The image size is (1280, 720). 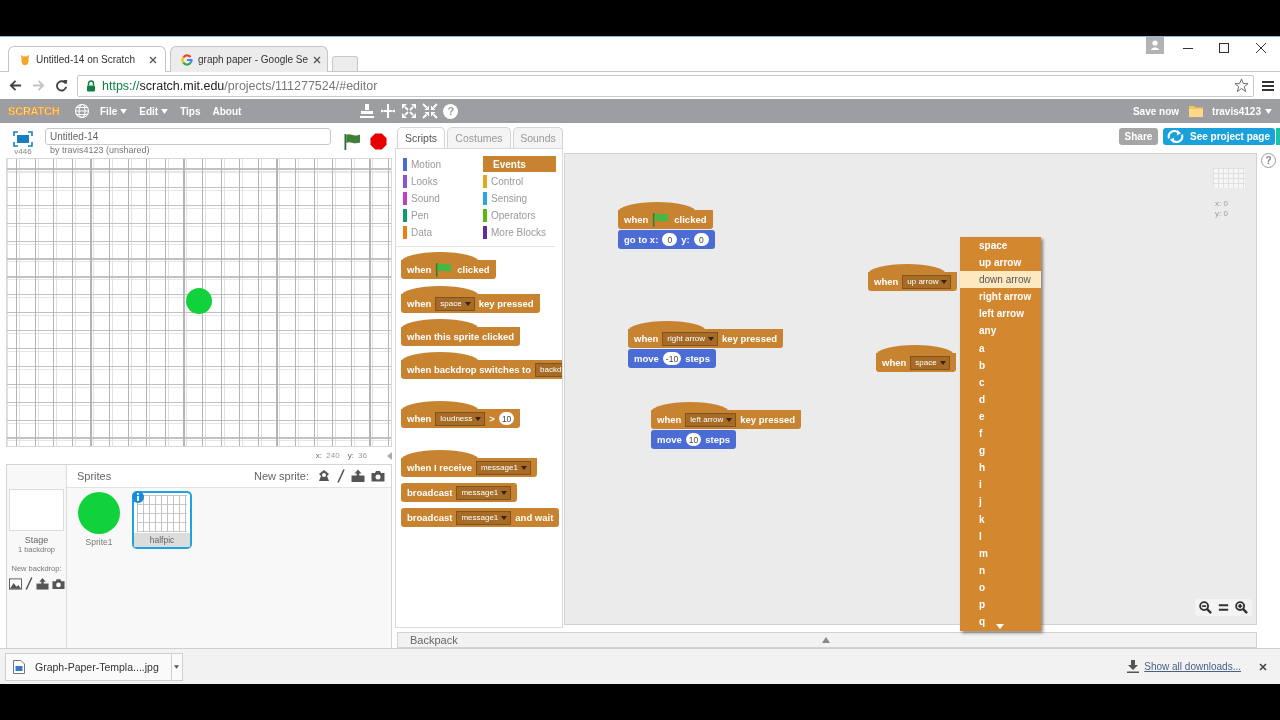 I want to click on category-item: Control, so click(x=519, y=181).